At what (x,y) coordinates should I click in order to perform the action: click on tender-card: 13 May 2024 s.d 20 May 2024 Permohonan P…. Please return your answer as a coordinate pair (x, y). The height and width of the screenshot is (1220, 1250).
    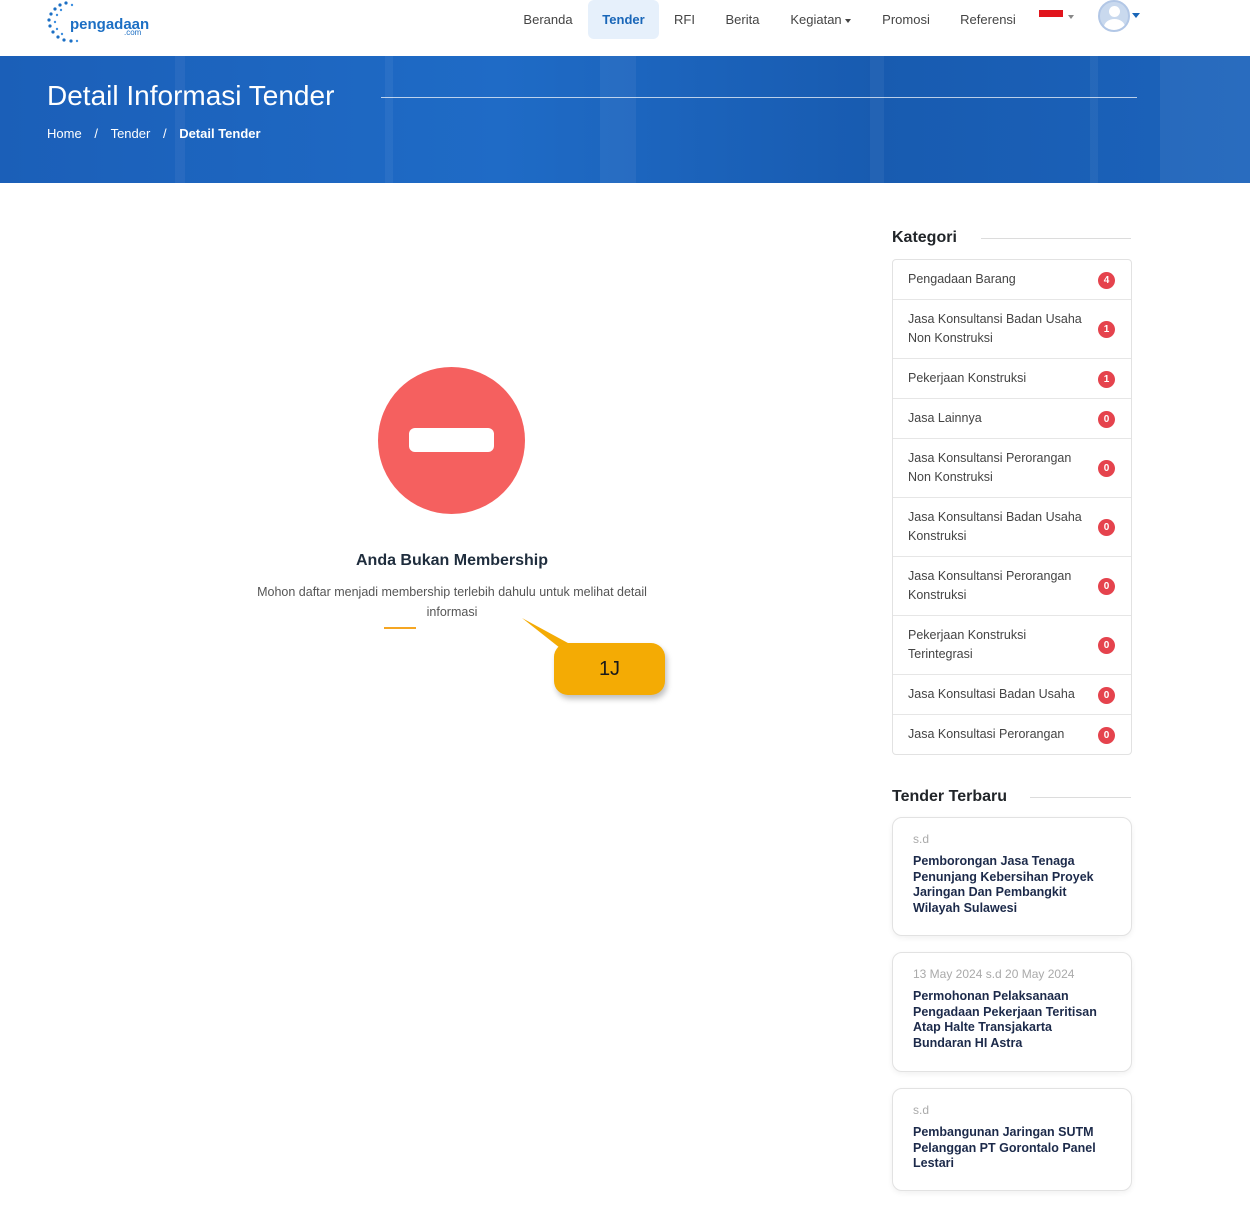
    Looking at the image, I should click on (1012, 1012).